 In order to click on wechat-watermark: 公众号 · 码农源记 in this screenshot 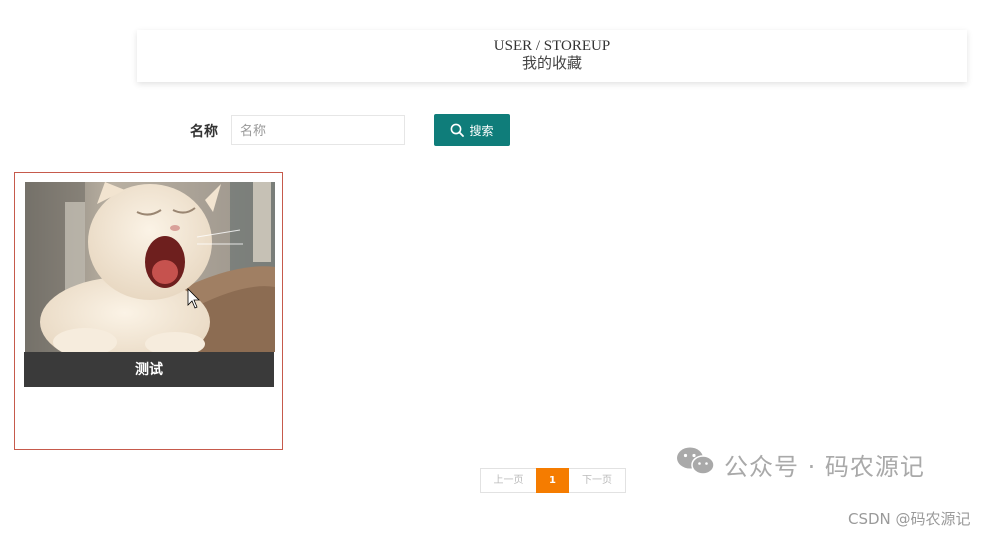, I will do `click(800, 464)`.